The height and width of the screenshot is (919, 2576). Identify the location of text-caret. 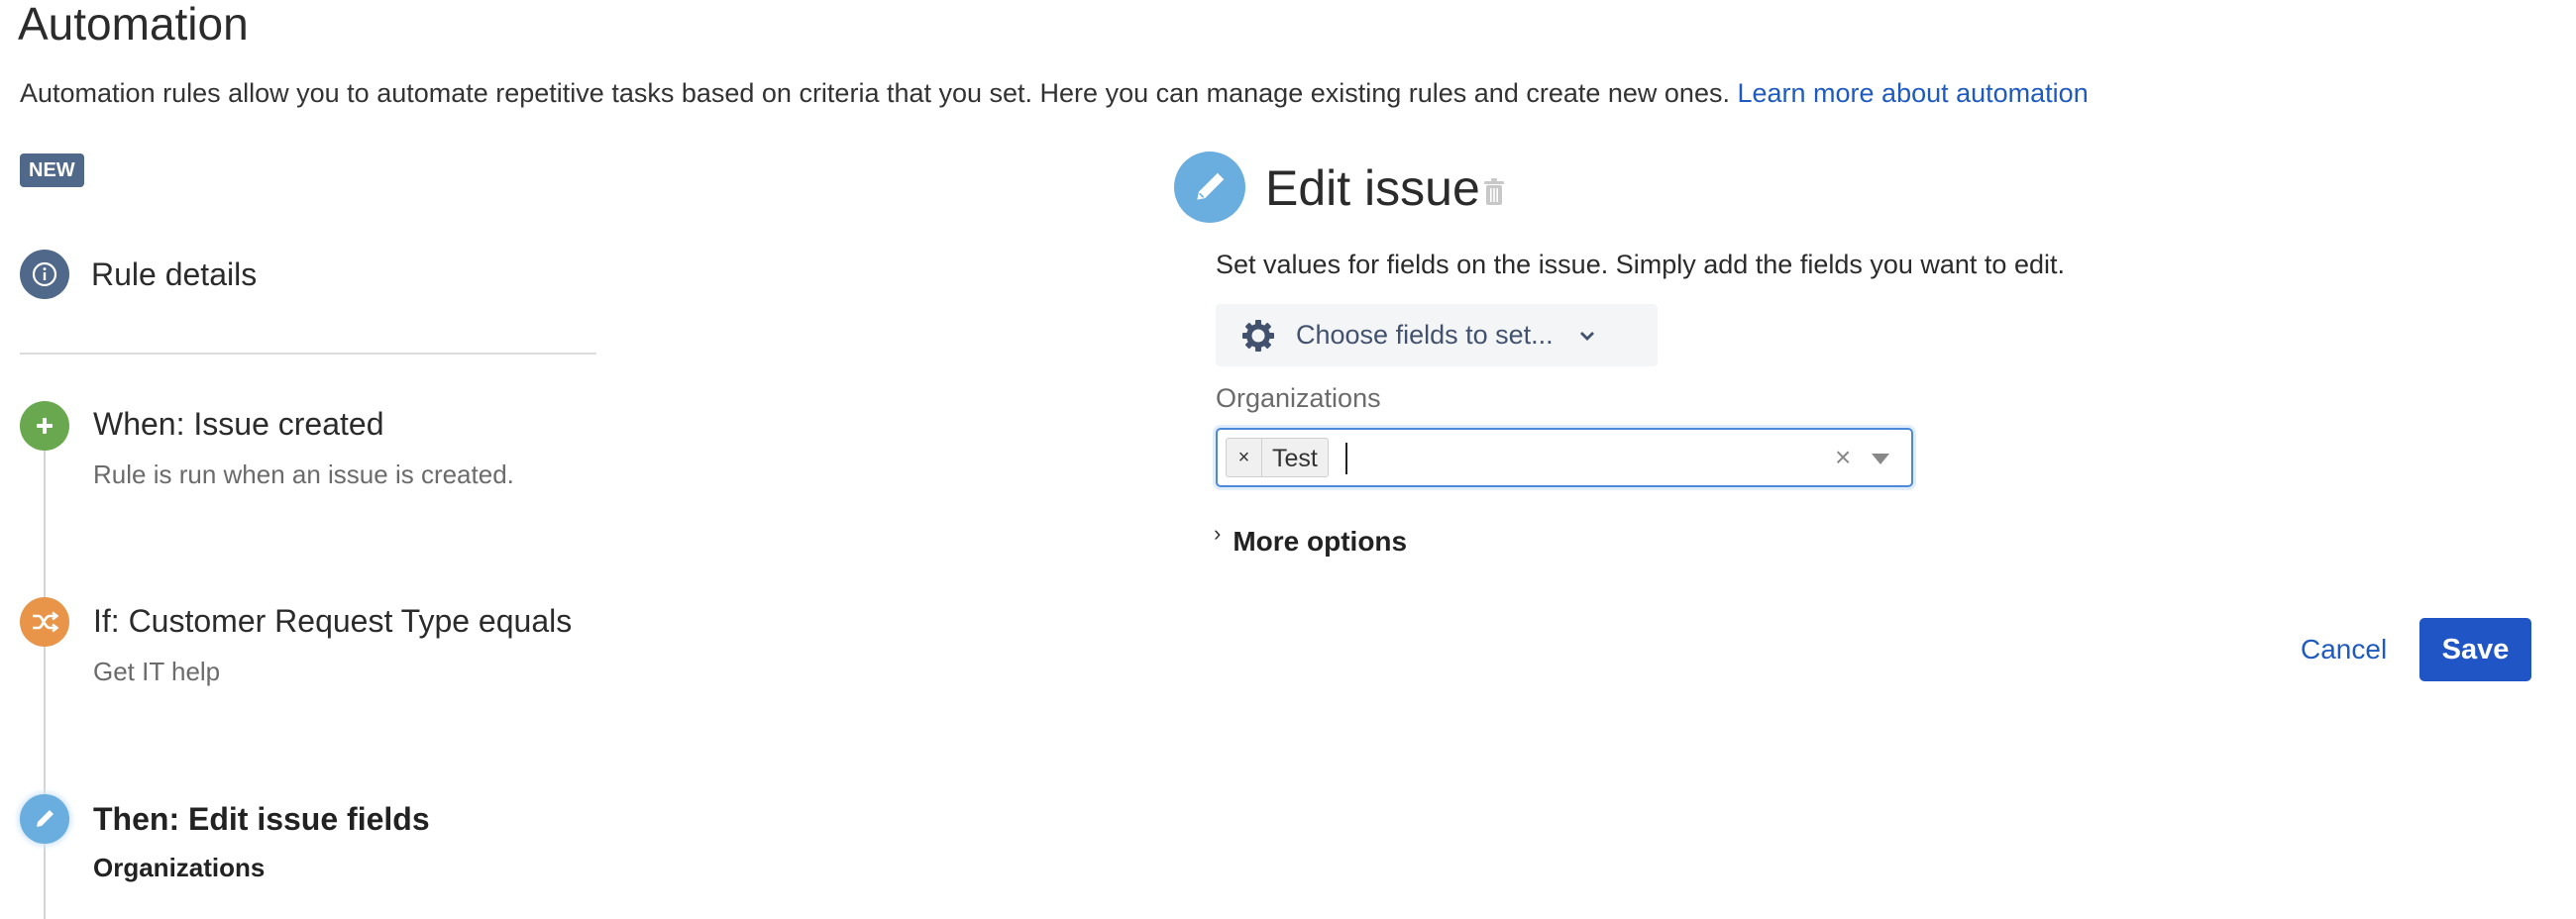
(1346, 459).